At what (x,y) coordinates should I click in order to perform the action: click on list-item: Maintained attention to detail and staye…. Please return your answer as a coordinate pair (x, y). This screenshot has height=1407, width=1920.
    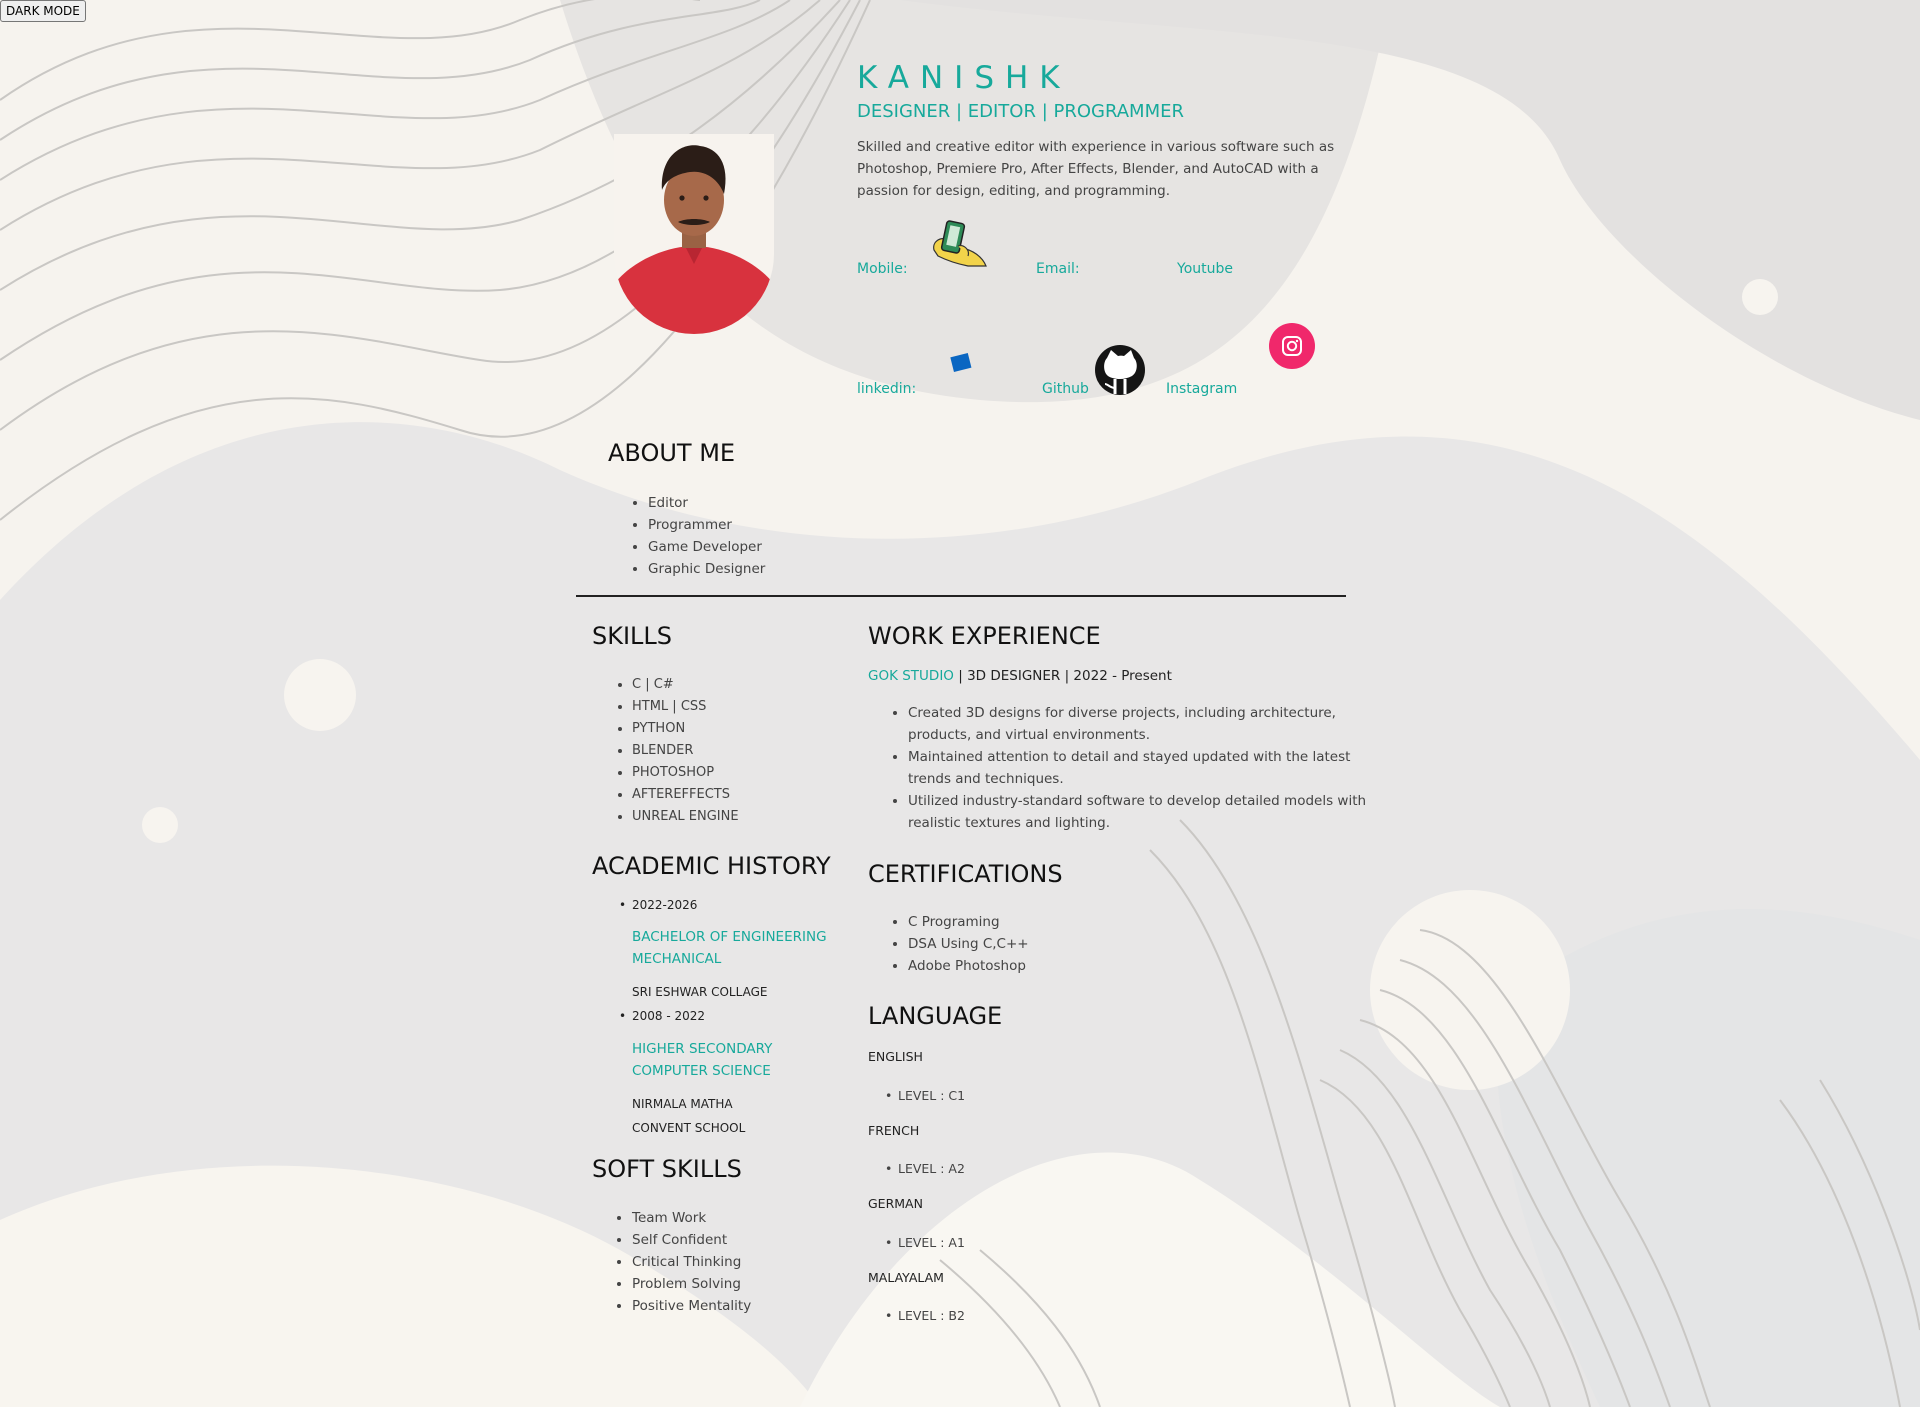
    Looking at the image, I should click on (1143, 768).